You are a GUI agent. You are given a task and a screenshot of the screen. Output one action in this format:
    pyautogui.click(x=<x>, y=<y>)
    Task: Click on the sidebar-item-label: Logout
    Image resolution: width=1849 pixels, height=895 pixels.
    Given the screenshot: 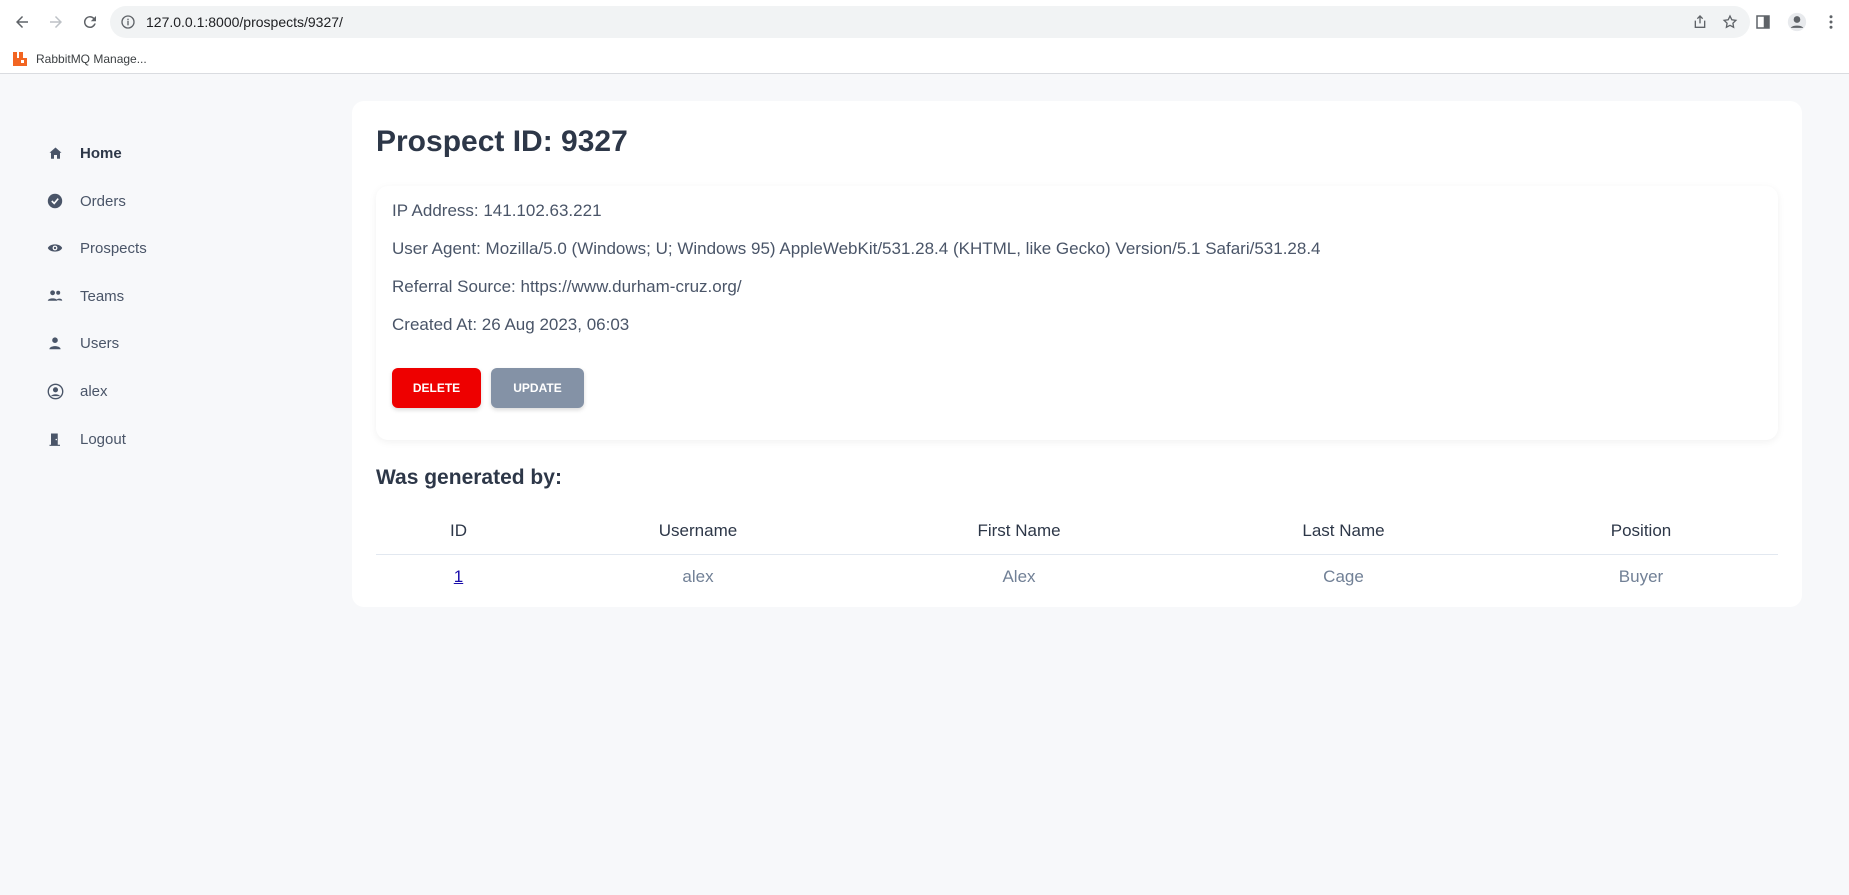 What is the action you would take?
    pyautogui.click(x=103, y=439)
    